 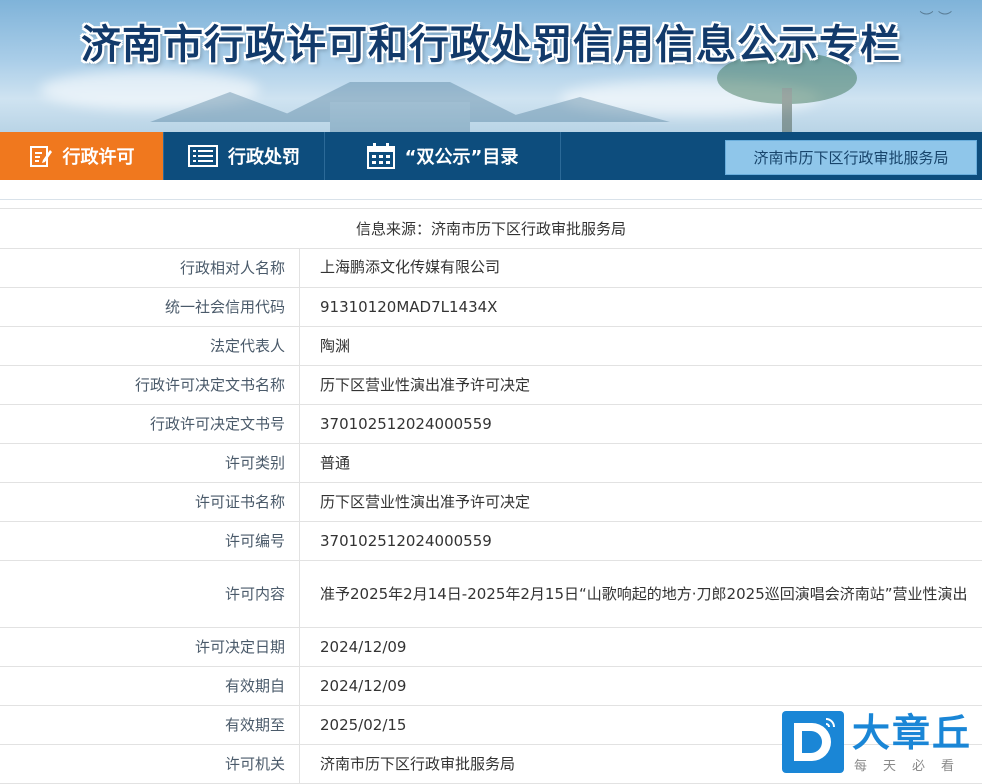 What do you see at coordinates (912, 764) in the screenshot?
I see `watermark-slogan: 每天必看` at bounding box center [912, 764].